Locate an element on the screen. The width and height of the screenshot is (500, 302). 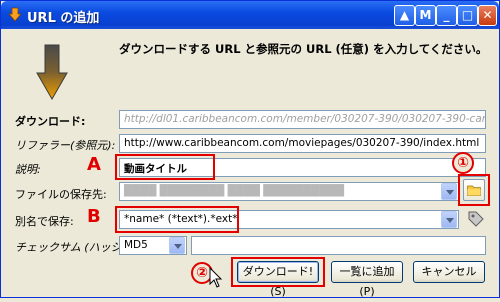
save-location-combo: ████ ████████ ████ ██████████ is located at coordinates (289, 191).